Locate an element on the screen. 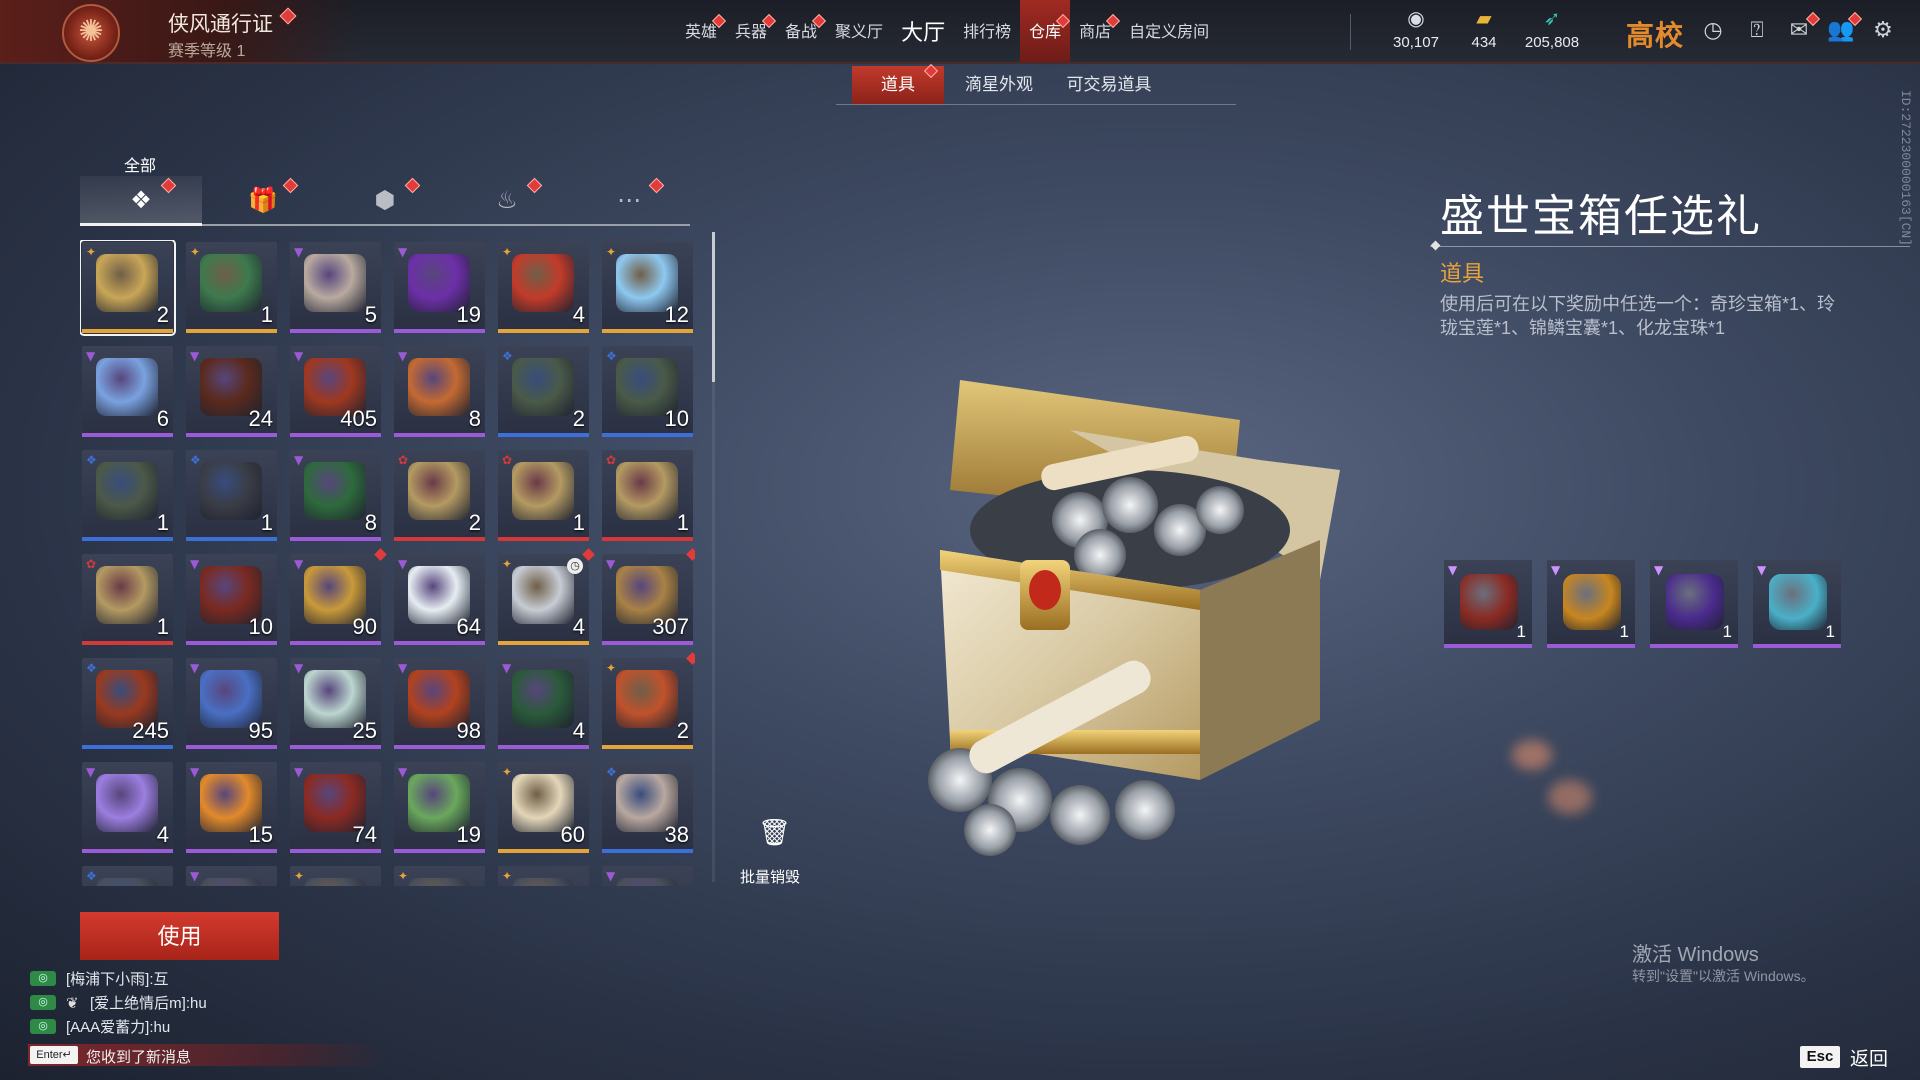  inventory-slot: ▼ 24 is located at coordinates (231, 391).